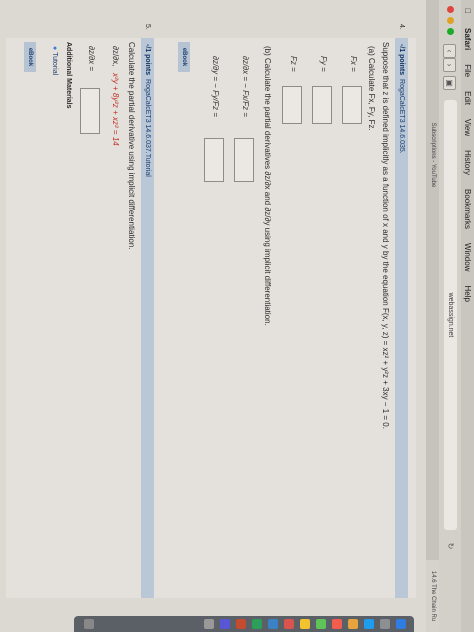 This screenshot has width=474, height=632. I want to click on dzdy-input, so click(214, 160).